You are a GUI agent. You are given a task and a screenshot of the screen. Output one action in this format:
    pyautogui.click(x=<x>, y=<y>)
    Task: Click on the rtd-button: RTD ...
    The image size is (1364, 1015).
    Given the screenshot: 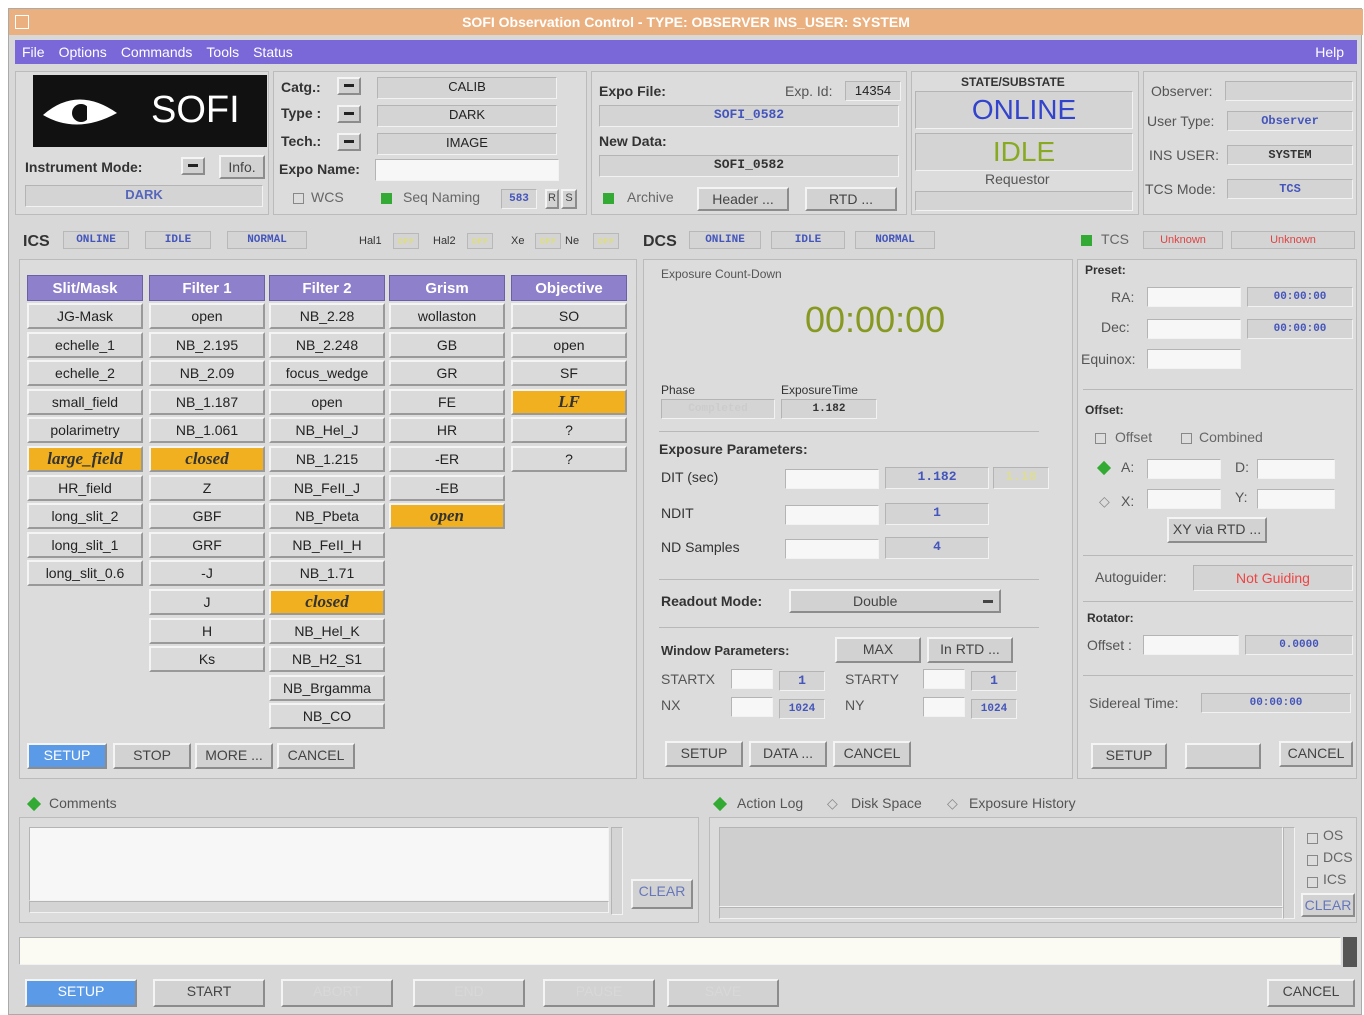 What is the action you would take?
    pyautogui.click(x=851, y=199)
    